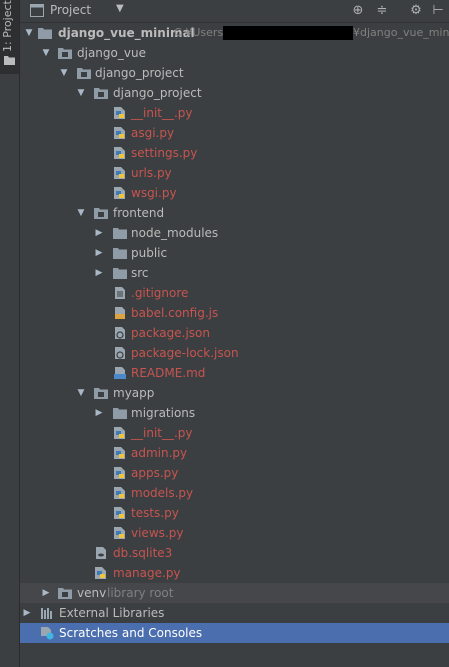 The image size is (449, 667). Describe the element at coordinates (185, 353) in the screenshot. I see `file-label: package-lock.json` at that location.